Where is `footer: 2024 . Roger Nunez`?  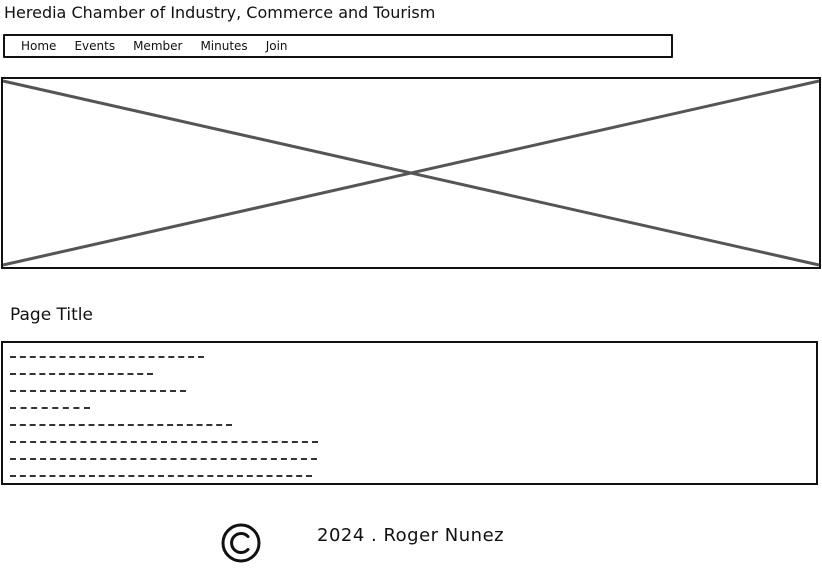 footer: 2024 . Roger Nunez is located at coordinates (411, 544).